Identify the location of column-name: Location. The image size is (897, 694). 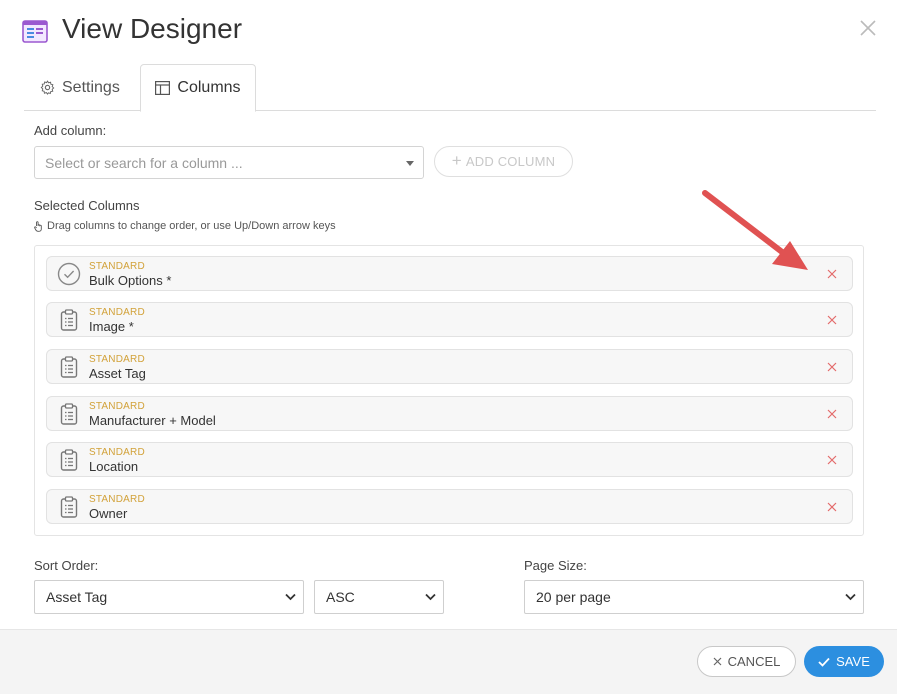
(114, 466).